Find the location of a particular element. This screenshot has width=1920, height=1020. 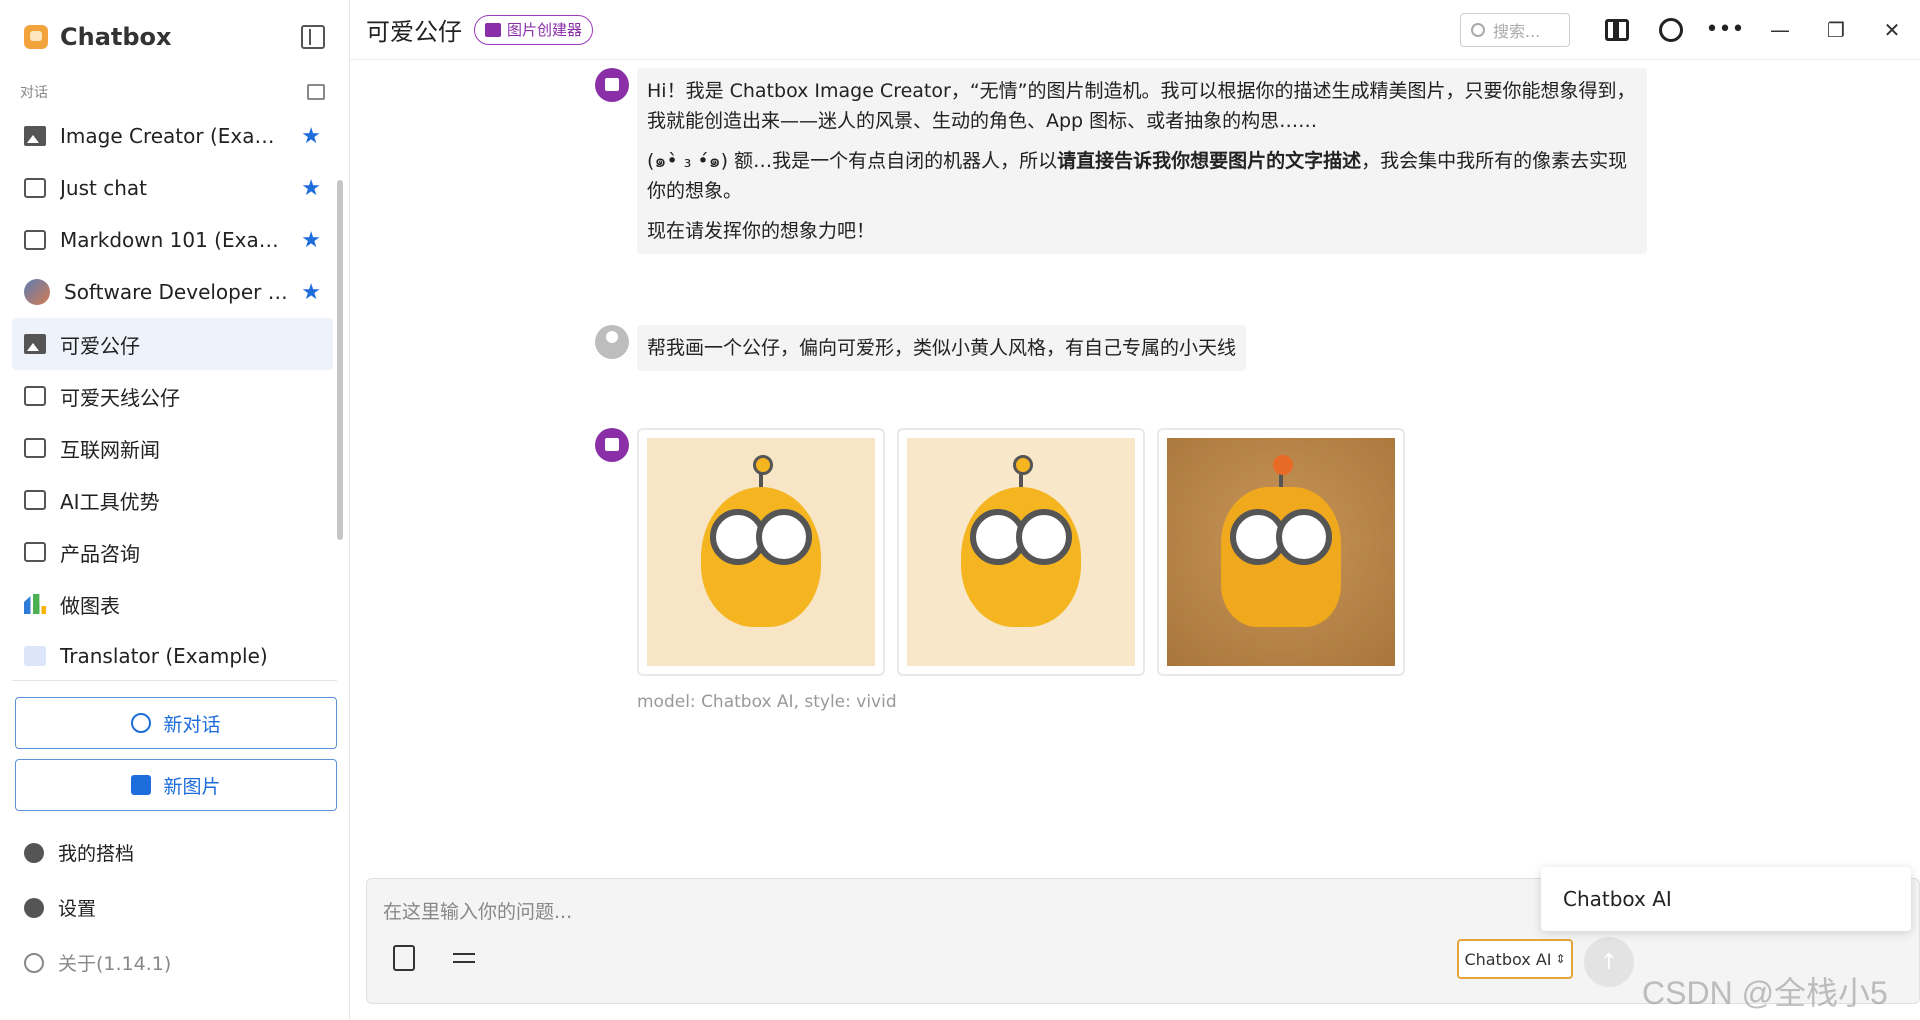

chevron-updown-icon: ⇕ is located at coordinates (1560, 959).